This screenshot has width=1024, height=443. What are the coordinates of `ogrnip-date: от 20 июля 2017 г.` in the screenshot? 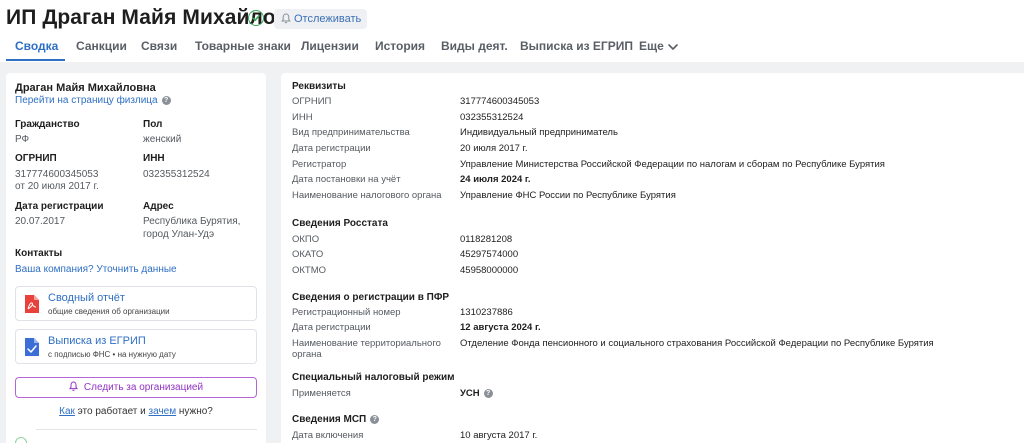 It's located at (57, 186).